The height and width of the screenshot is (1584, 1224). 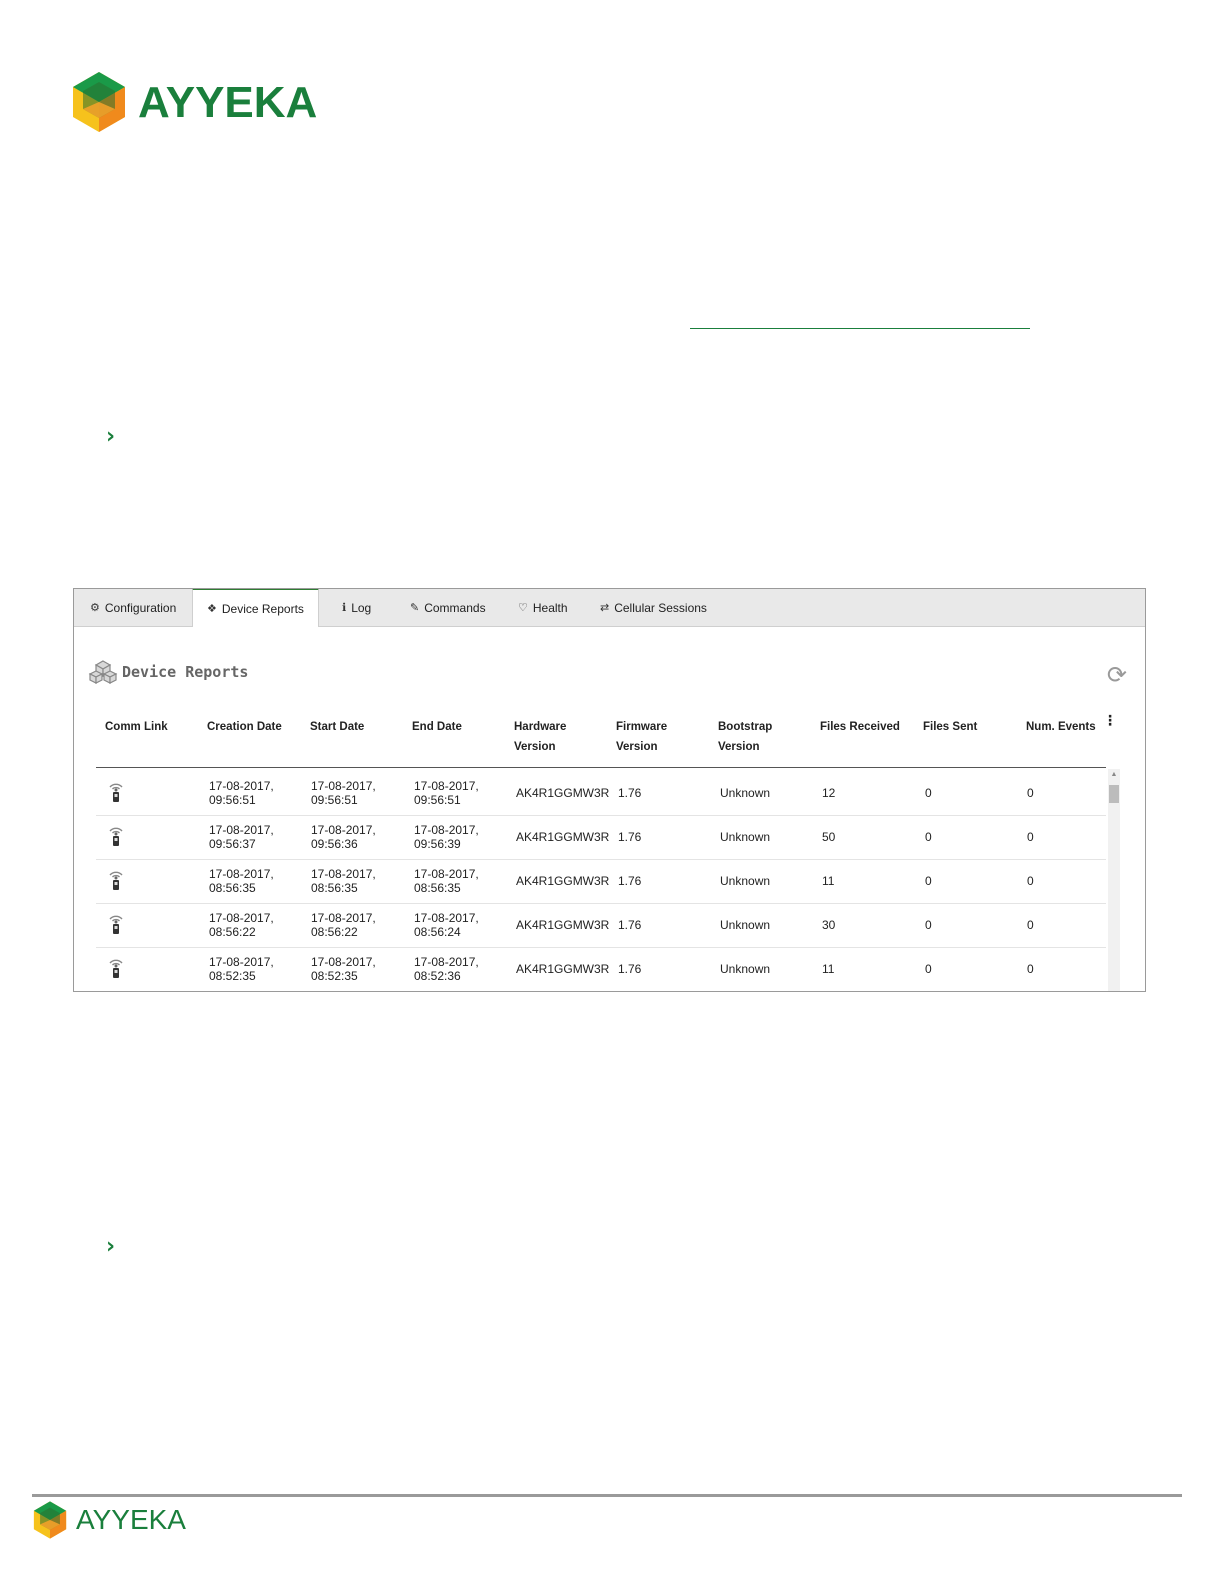 I want to click on cell-creation: 17-08-2017, 09:56:37, so click(x=241, y=837).